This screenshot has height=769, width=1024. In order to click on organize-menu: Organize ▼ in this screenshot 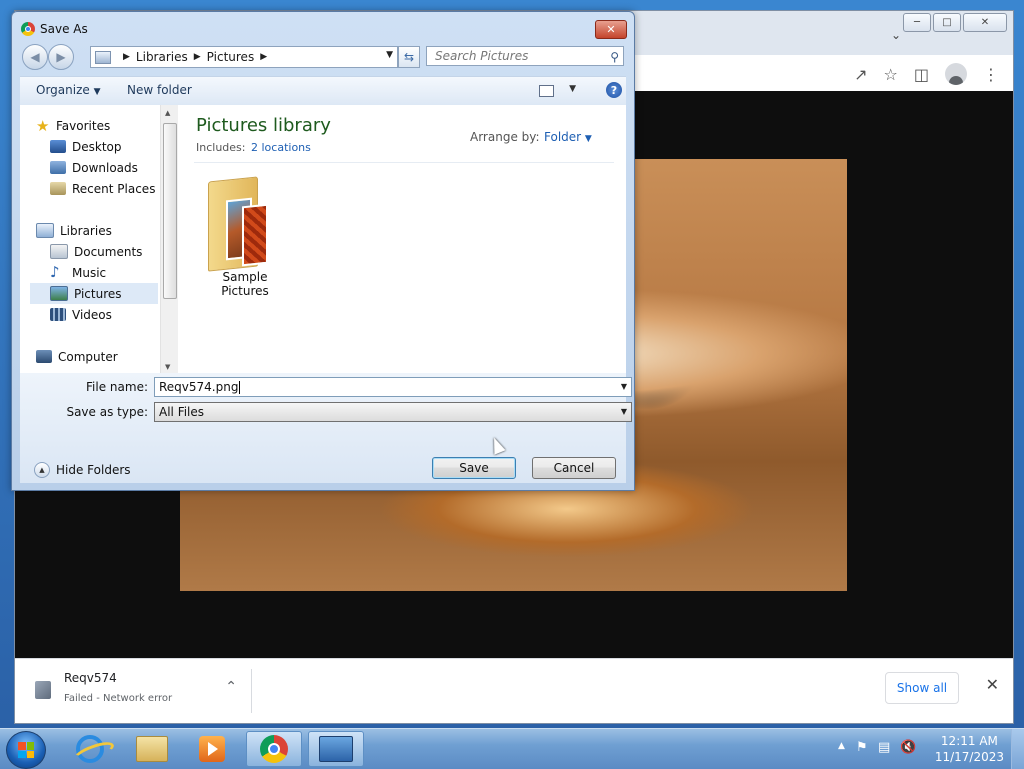, I will do `click(68, 90)`.